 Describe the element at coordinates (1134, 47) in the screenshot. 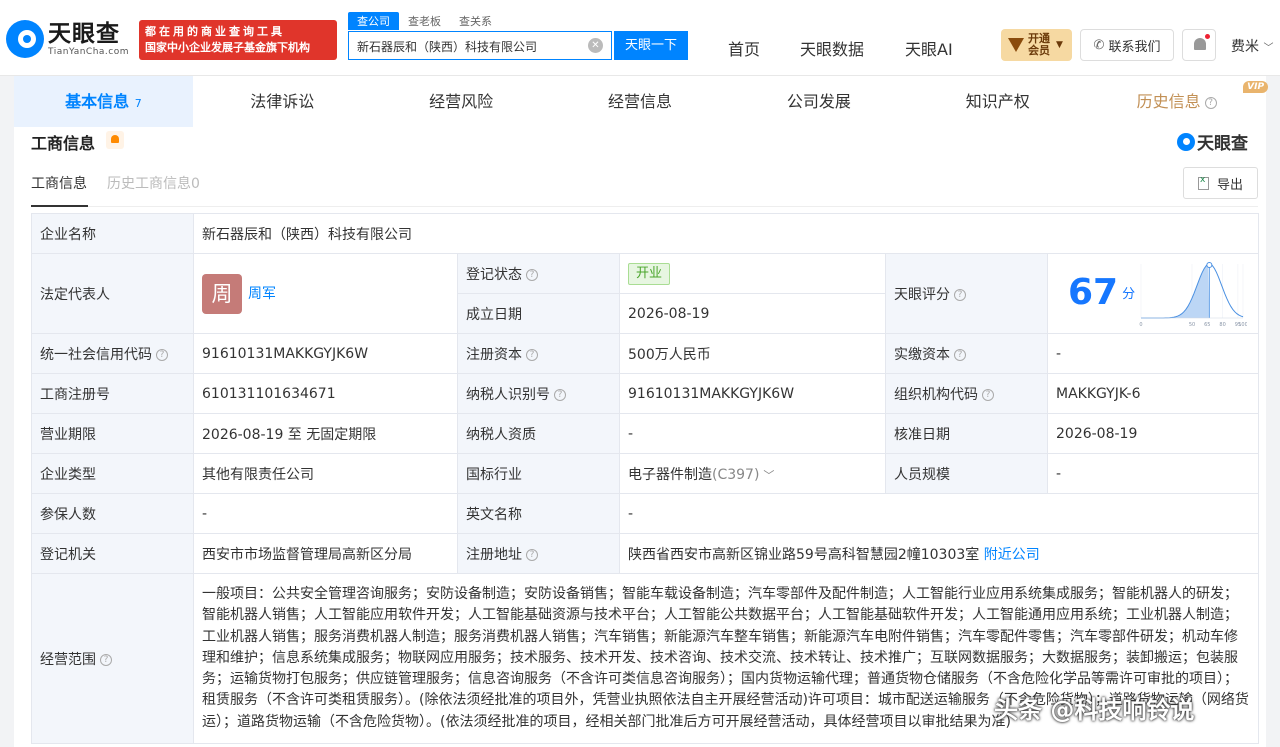

I see `contact-label: 联系我们` at that location.